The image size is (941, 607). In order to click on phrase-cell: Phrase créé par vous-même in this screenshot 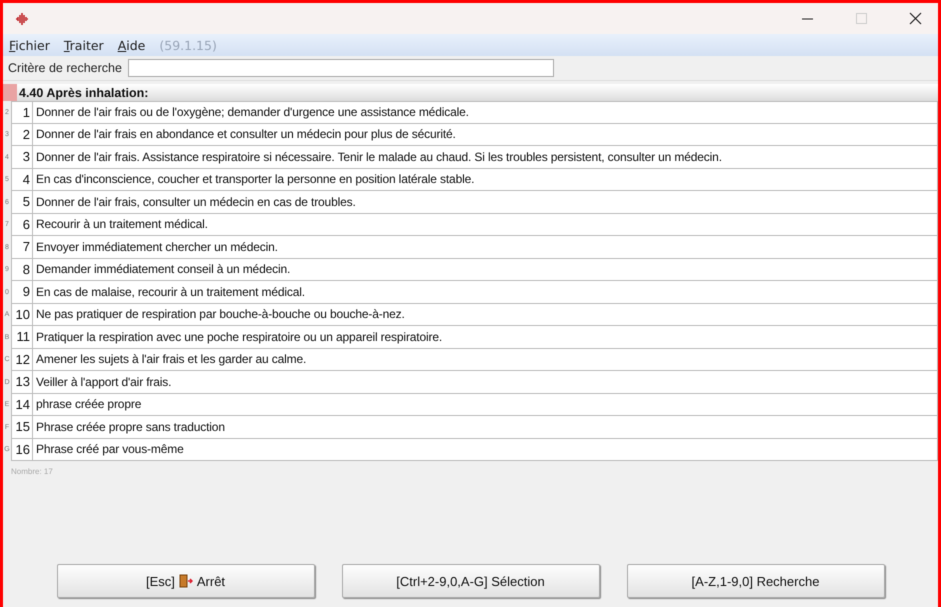, I will do `click(485, 449)`.